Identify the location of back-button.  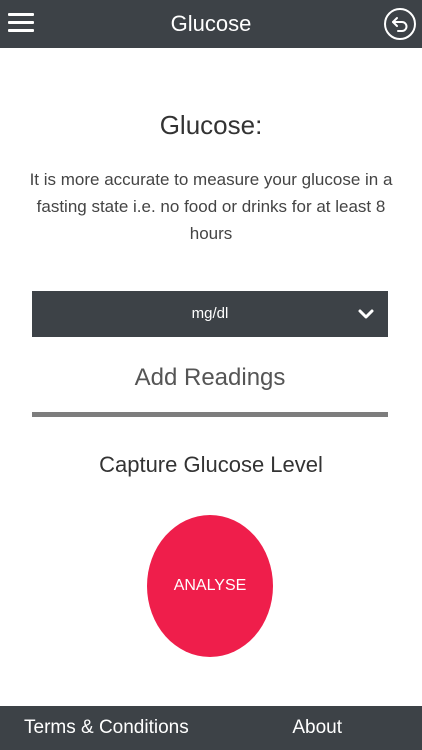
(400, 24).